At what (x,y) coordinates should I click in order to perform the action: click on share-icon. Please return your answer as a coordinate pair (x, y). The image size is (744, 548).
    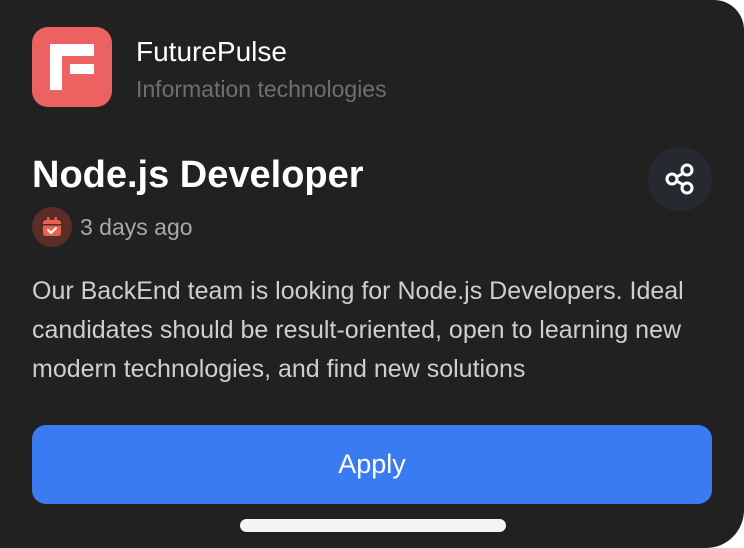
    Looking at the image, I should click on (679, 179).